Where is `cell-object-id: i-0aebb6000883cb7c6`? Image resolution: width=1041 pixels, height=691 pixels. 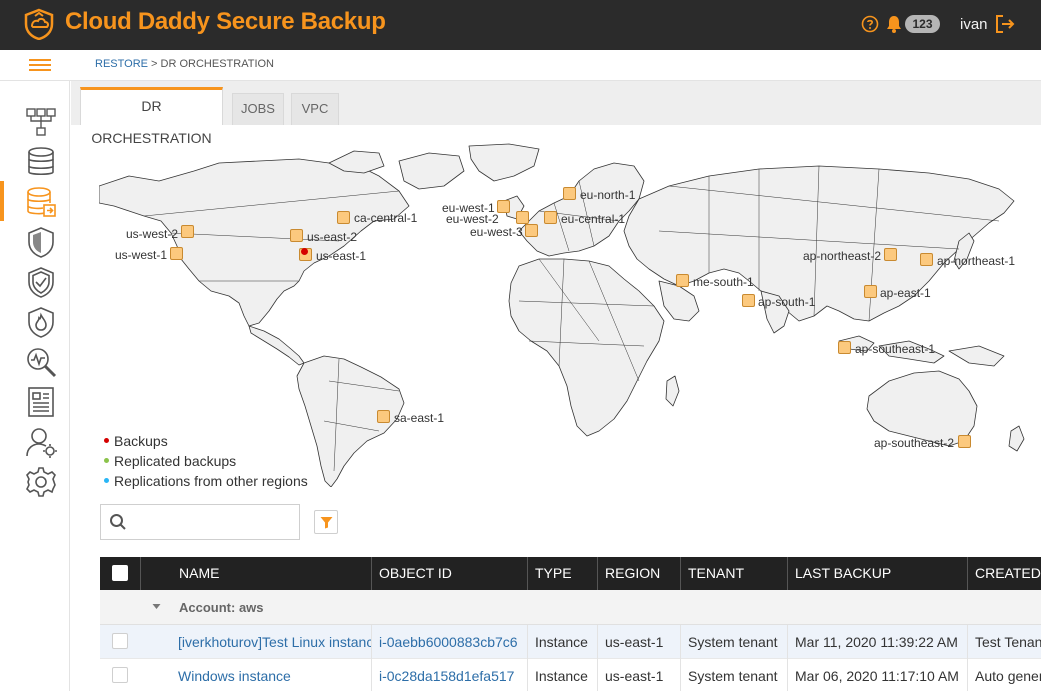
cell-object-id: i-0aebb6000883cb7c6 is located at coordinates (449, 642).